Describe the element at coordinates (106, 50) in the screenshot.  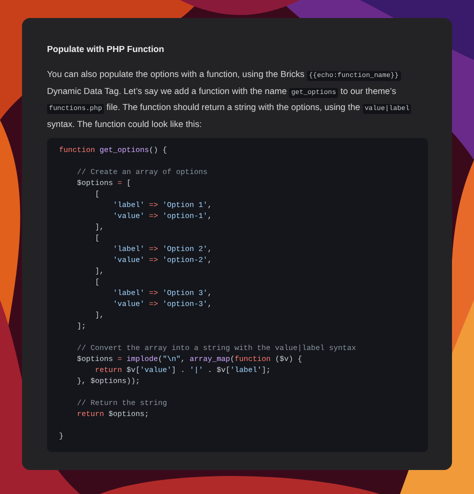
I see `section-heading: Populate with PHP Function` at that location.